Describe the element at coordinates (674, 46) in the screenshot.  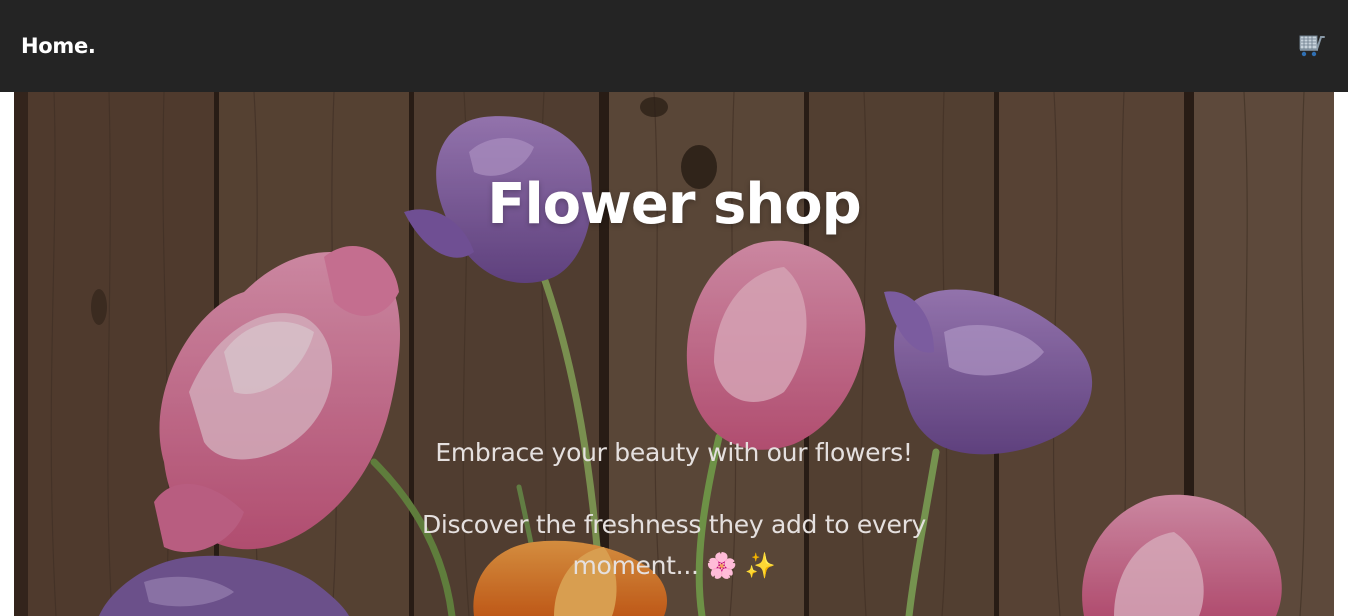
I see `navbar: Home.` at that location.